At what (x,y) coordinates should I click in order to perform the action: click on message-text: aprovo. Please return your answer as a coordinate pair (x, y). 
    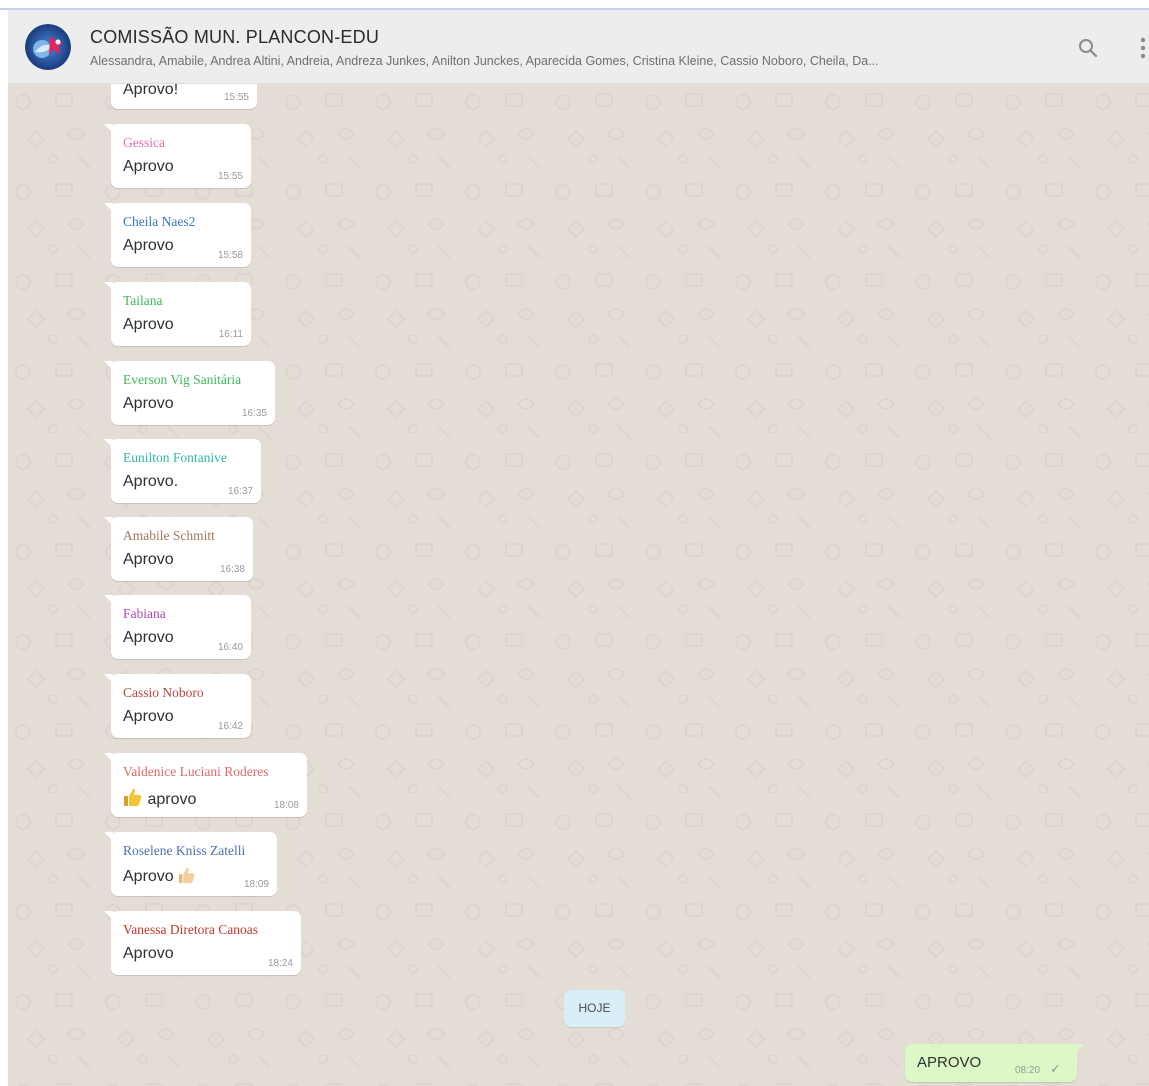
    Looking at the image, I should click on (159, 799).